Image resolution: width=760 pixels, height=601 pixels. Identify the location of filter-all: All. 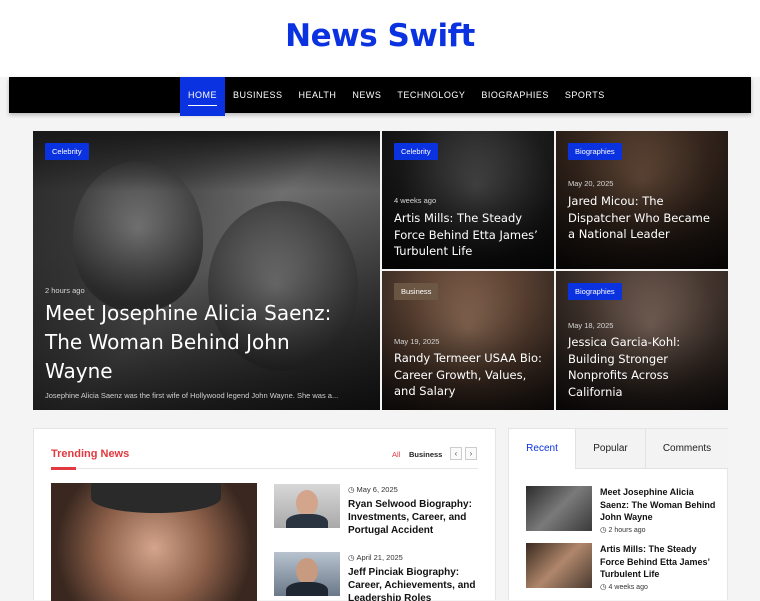
(396, 454).